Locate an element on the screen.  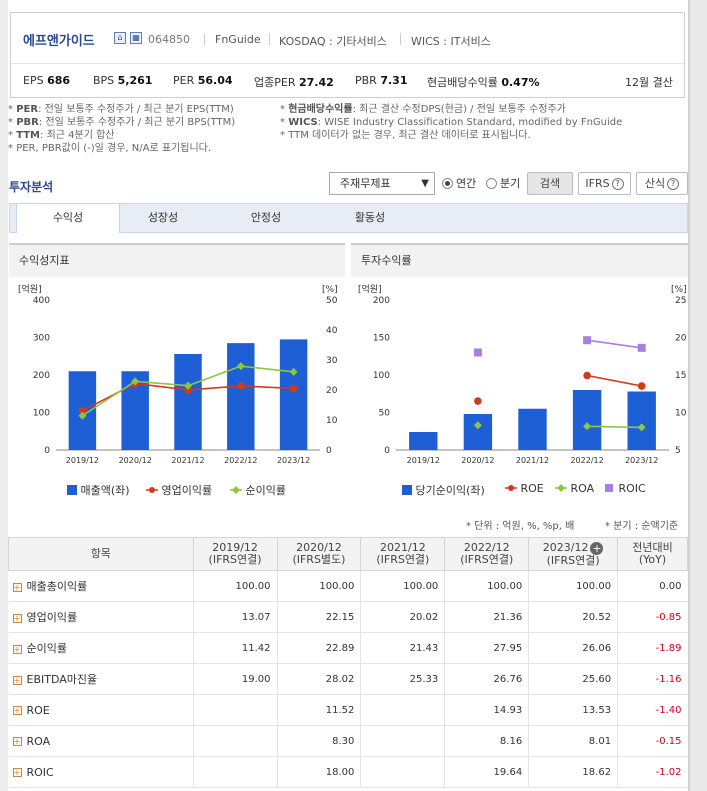
table-row: + ROA 8.30 8.16 8.01 -0.15 is located at coordinates (348, 741).